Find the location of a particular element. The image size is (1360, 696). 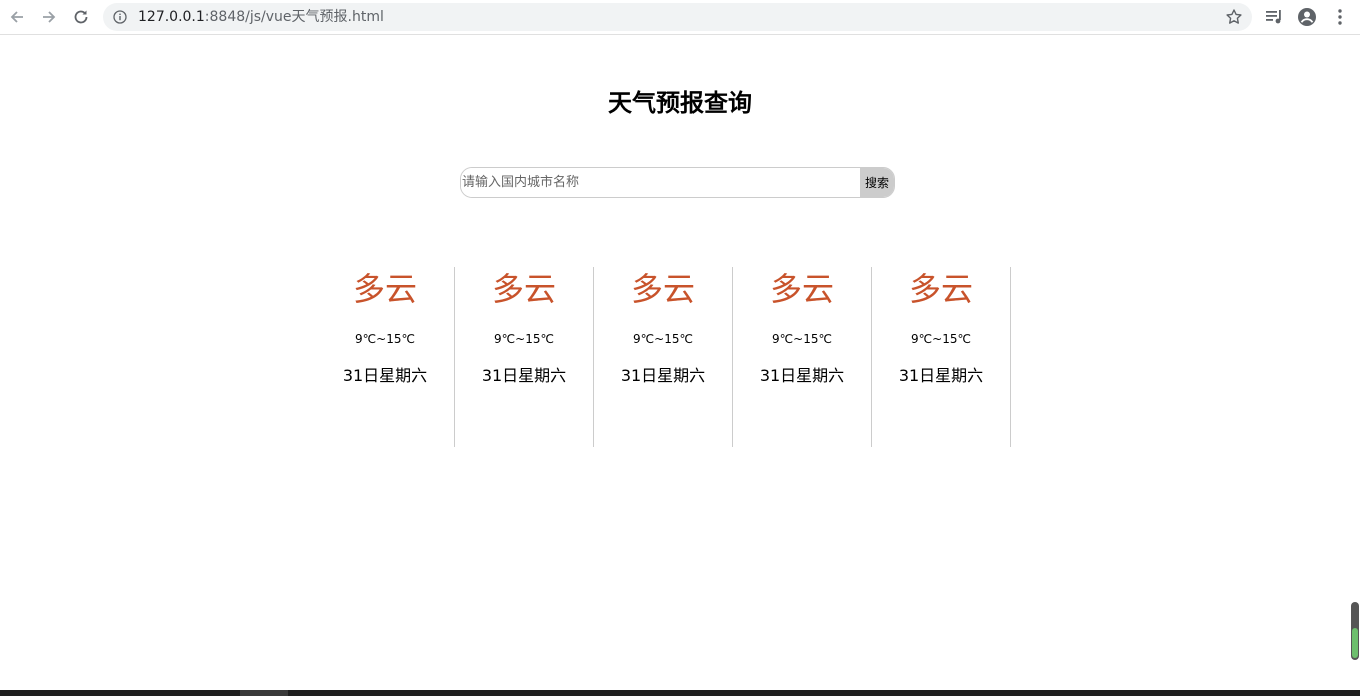

city-search-input is located at coordinates (660, 182).